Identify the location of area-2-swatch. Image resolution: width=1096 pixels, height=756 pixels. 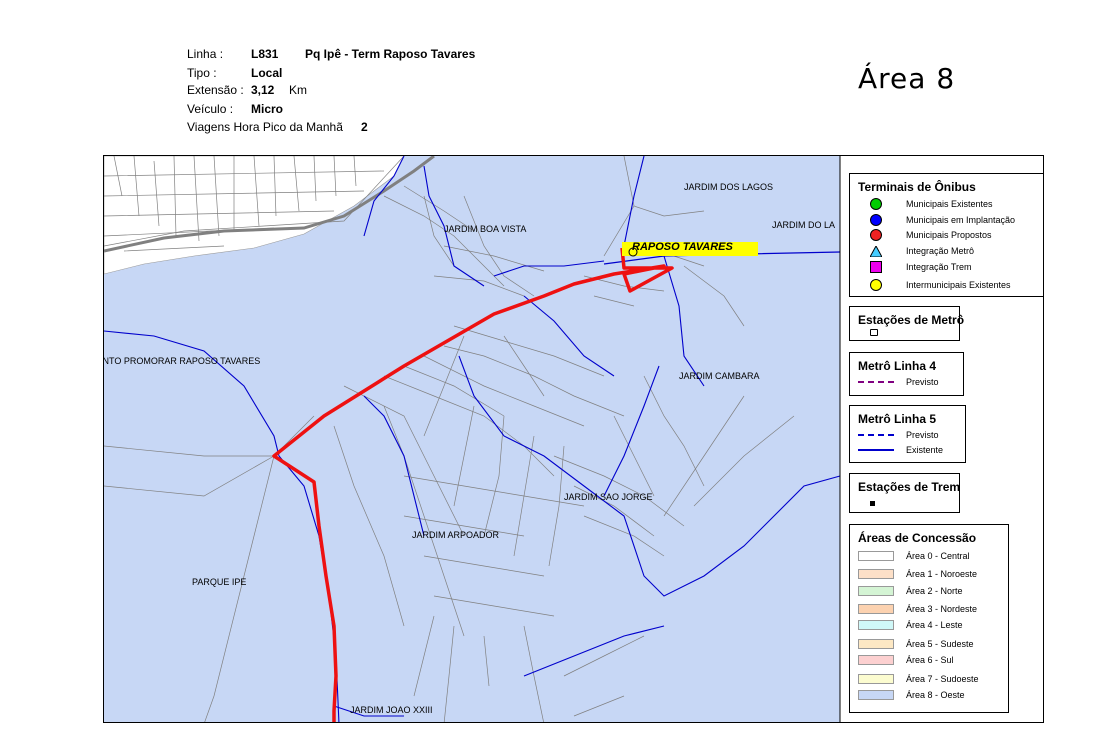
(876, 591).